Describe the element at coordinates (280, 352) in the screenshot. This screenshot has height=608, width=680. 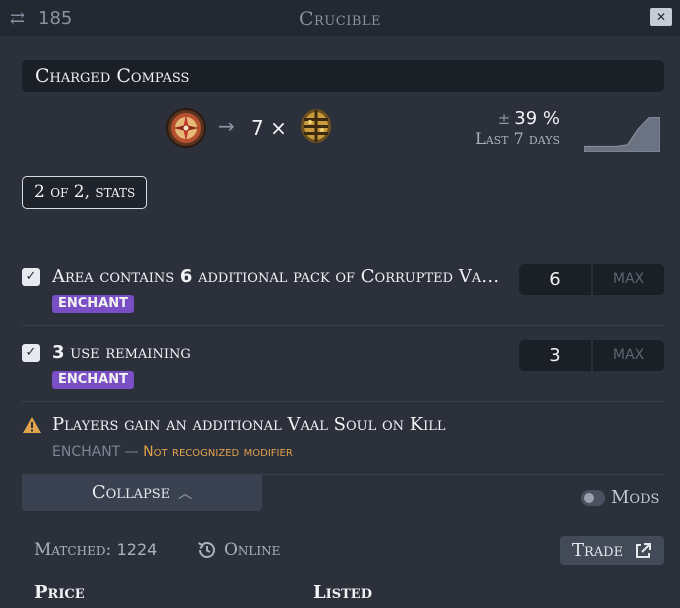
I see `modifier-text: 3 use remaining` at that location.